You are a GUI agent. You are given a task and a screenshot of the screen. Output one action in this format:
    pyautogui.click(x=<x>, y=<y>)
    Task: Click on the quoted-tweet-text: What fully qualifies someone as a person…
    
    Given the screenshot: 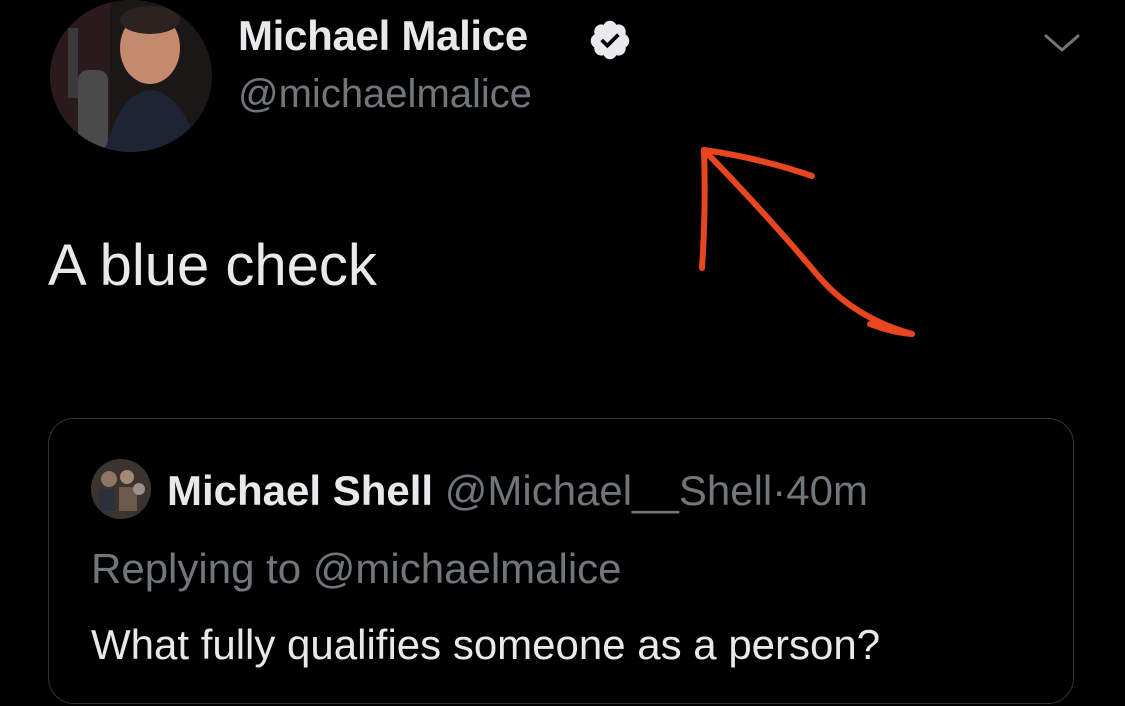 What is the action you would take?
    pyautogui.click(x=486, y=644)
    